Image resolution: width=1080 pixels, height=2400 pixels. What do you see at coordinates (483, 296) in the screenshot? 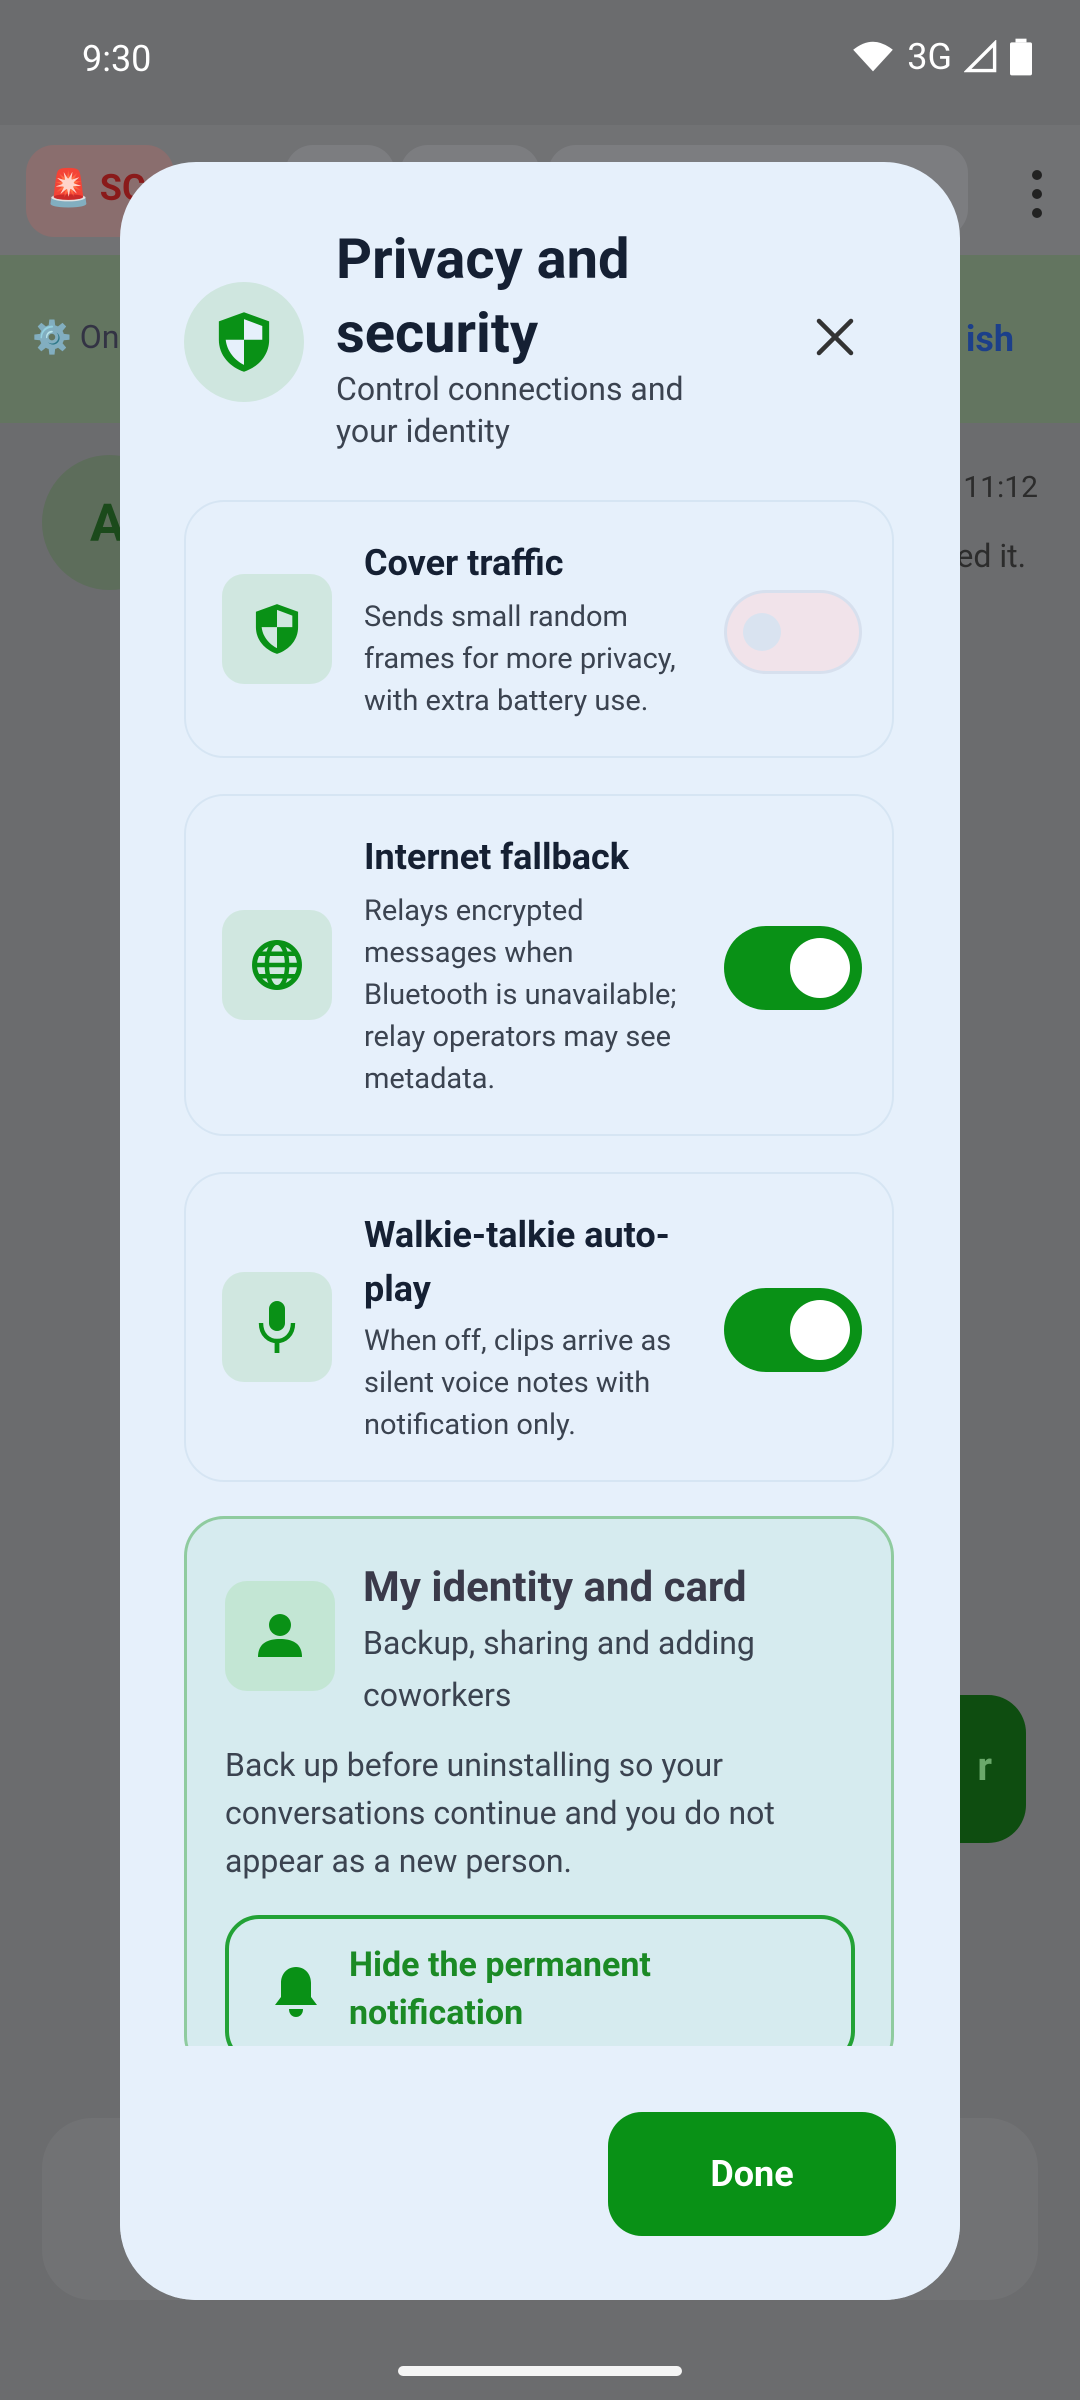
I see `dialog-title: Privacy and security` at bounding box center [483, 296].